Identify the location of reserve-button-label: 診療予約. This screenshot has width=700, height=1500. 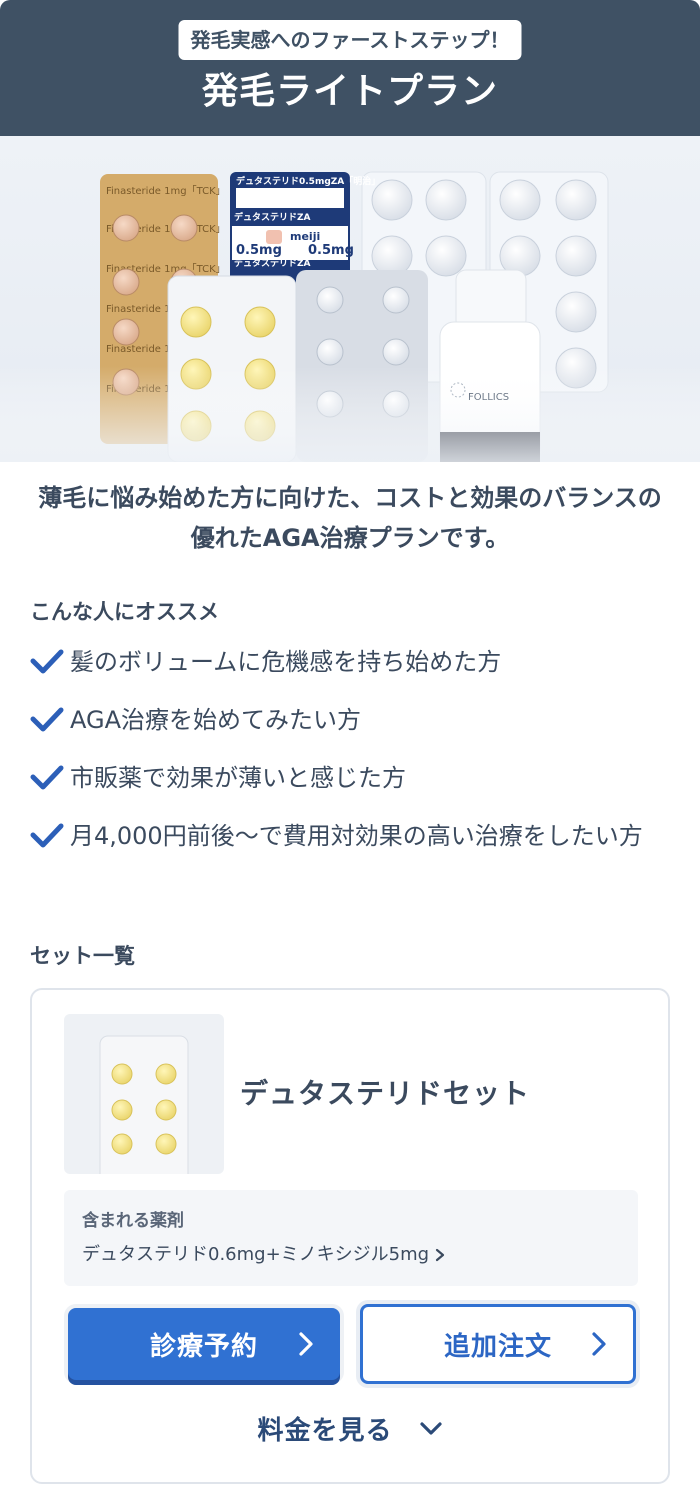
(203, 1346).